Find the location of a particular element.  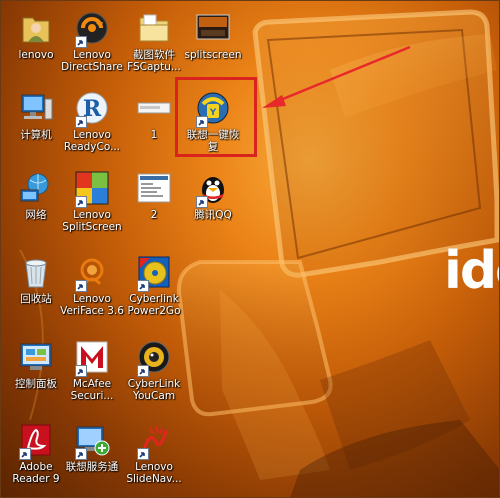

power2go-icon is located at coordinates (154, 273).